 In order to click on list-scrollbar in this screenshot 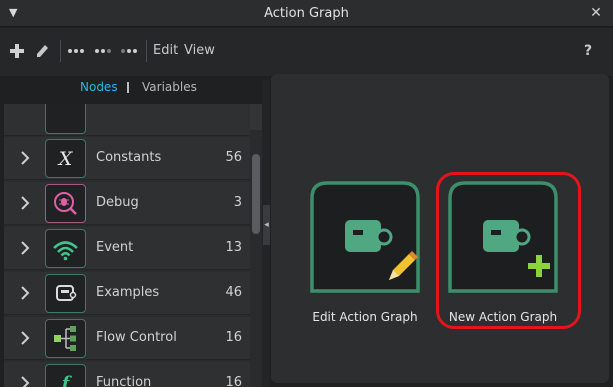, I will do `click(256, 258)`.